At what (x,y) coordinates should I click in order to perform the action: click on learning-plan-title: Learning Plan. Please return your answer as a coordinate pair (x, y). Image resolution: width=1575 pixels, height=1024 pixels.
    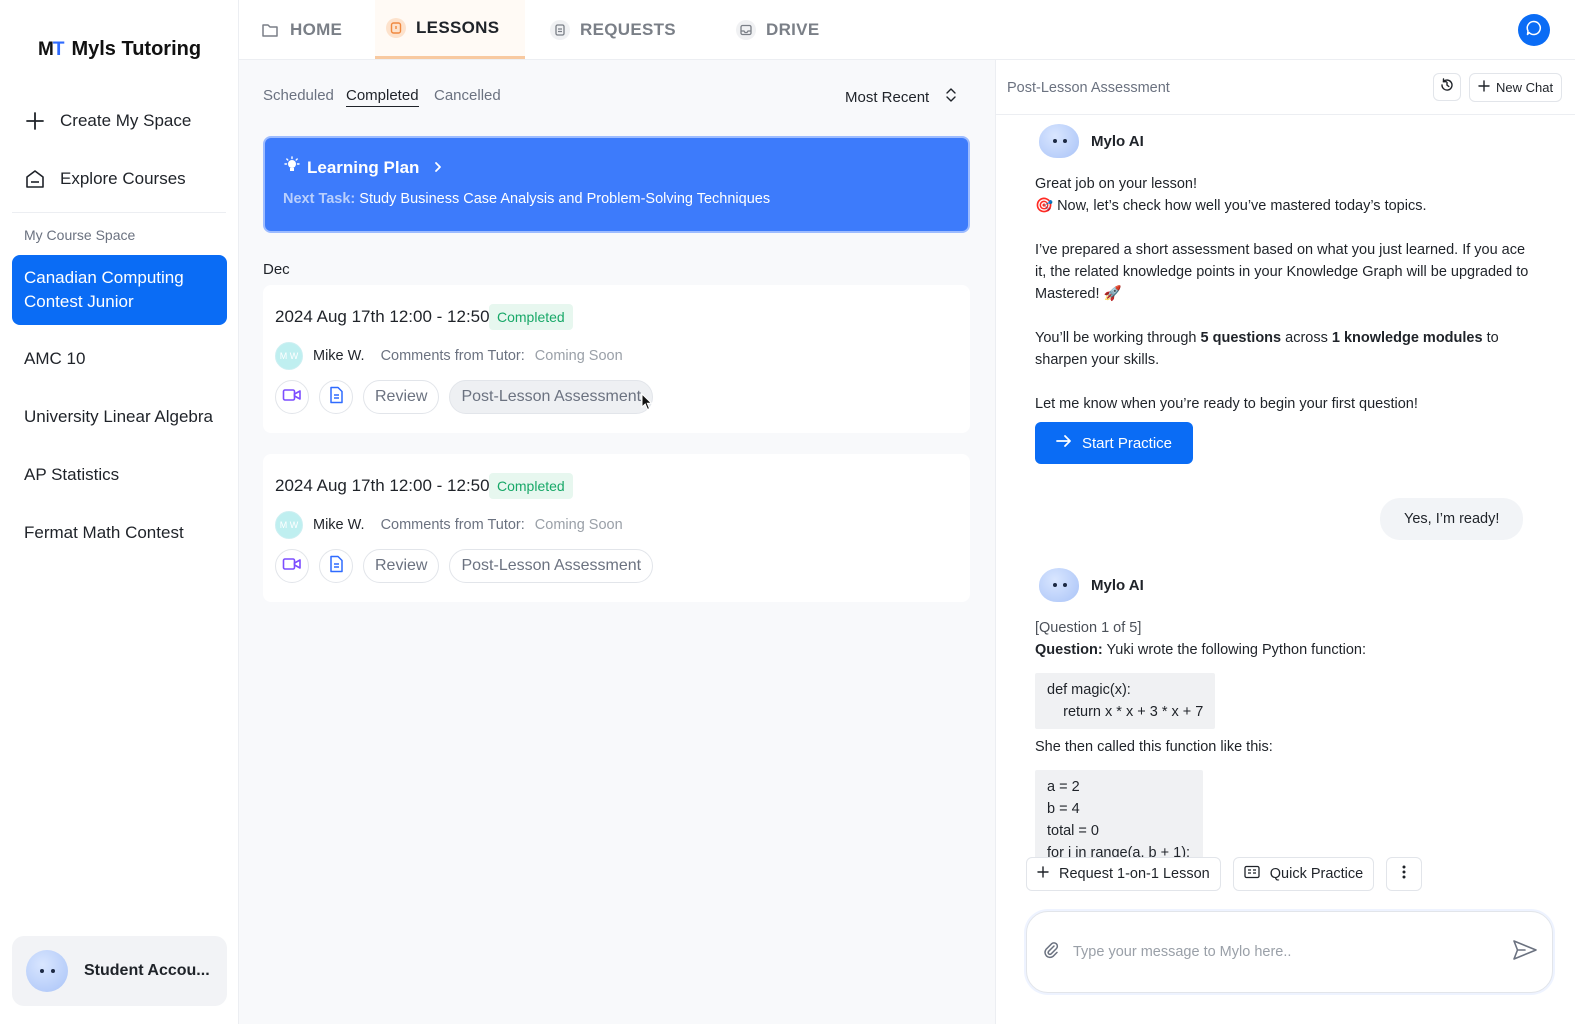
    Looking at the image, I should click on (363, 167).